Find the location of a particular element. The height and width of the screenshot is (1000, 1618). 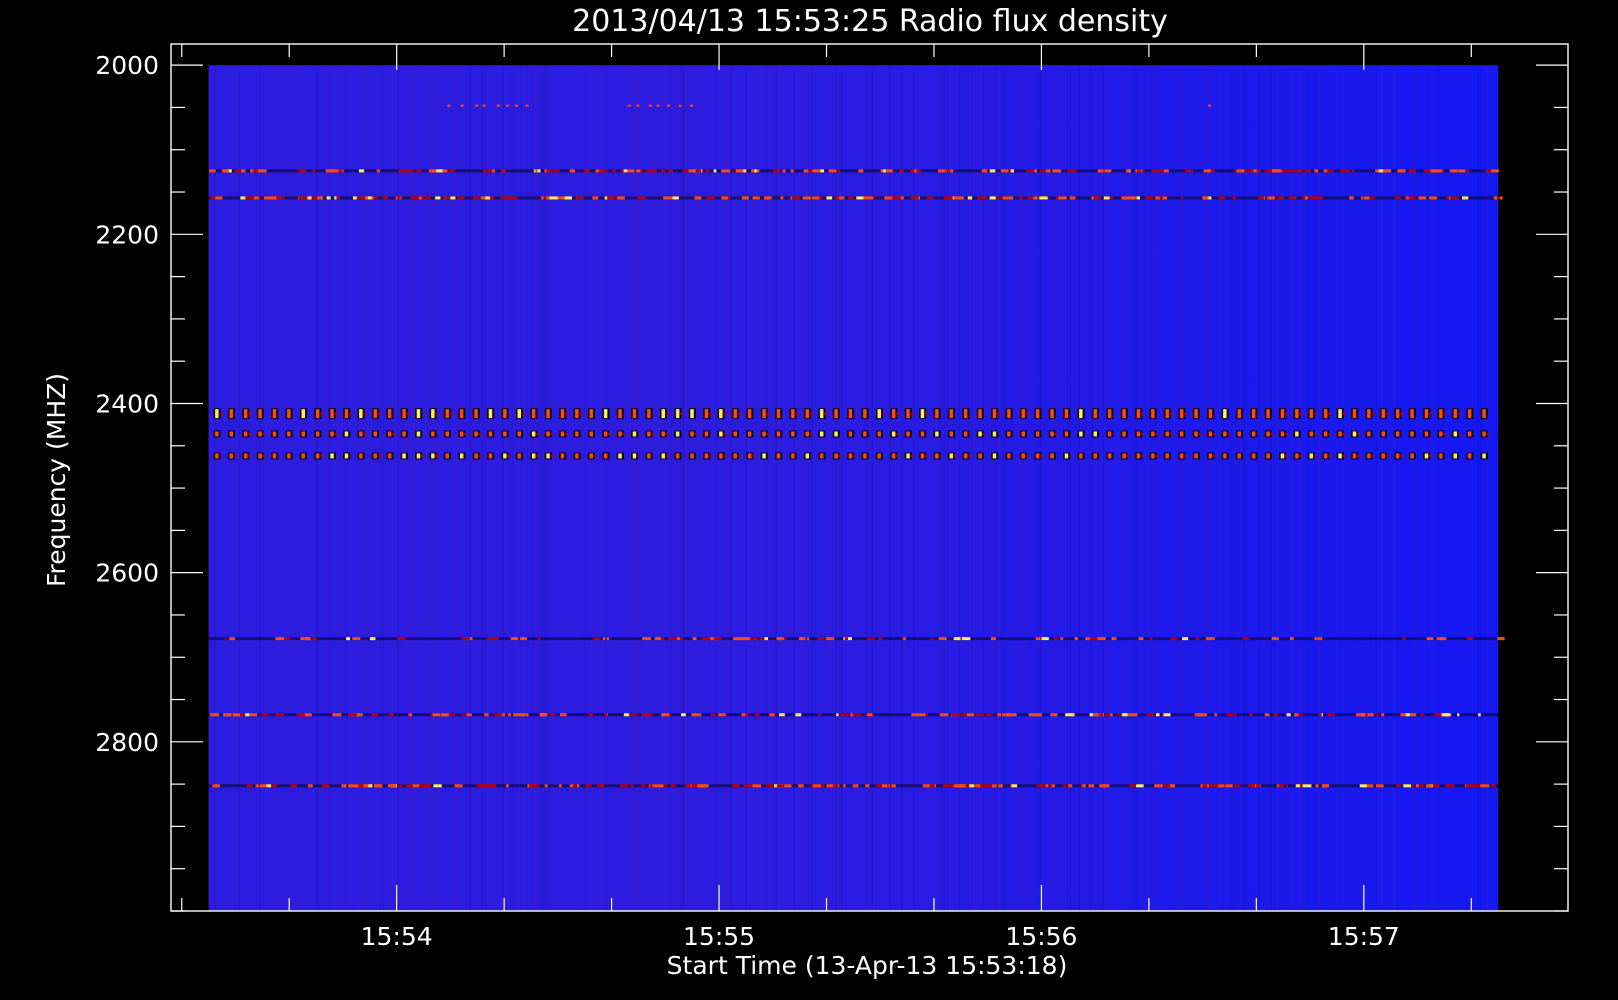

x-tick-label: 15:57 is located at coordinates (1364, 936).